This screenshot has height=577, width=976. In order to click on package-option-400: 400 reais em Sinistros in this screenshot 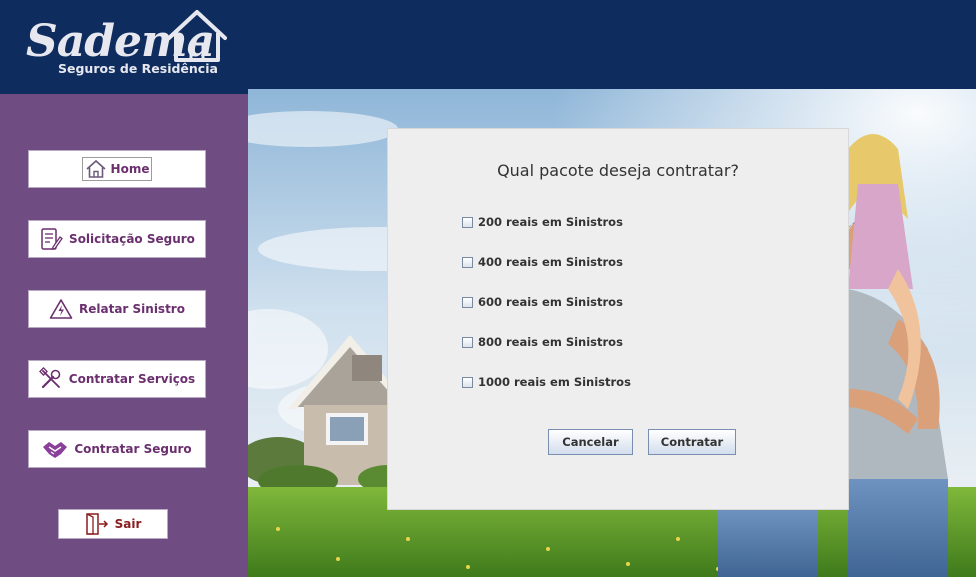, I will do `click(542, 262)`.